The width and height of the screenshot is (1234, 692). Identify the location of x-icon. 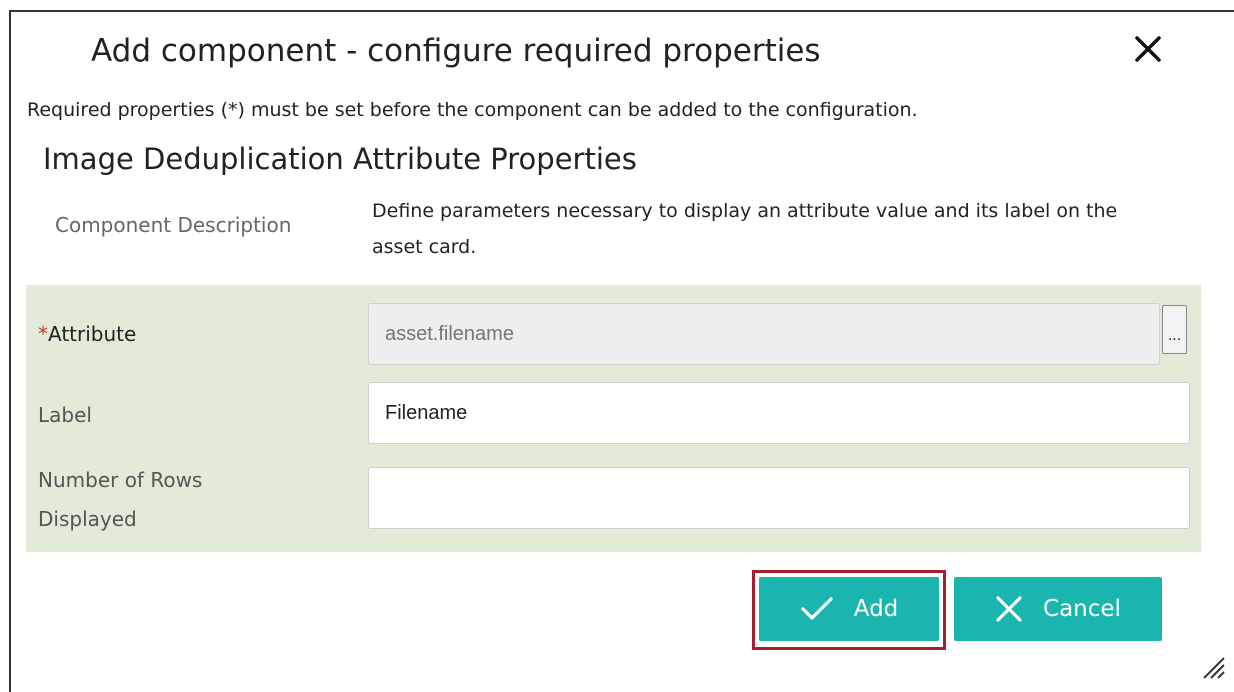
(1009, 609).